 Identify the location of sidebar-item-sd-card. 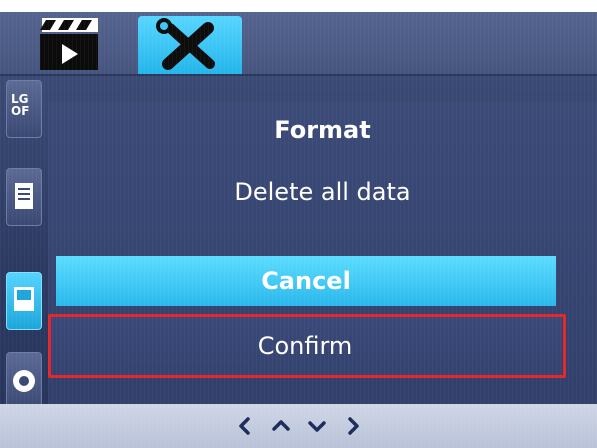
(24, 301).